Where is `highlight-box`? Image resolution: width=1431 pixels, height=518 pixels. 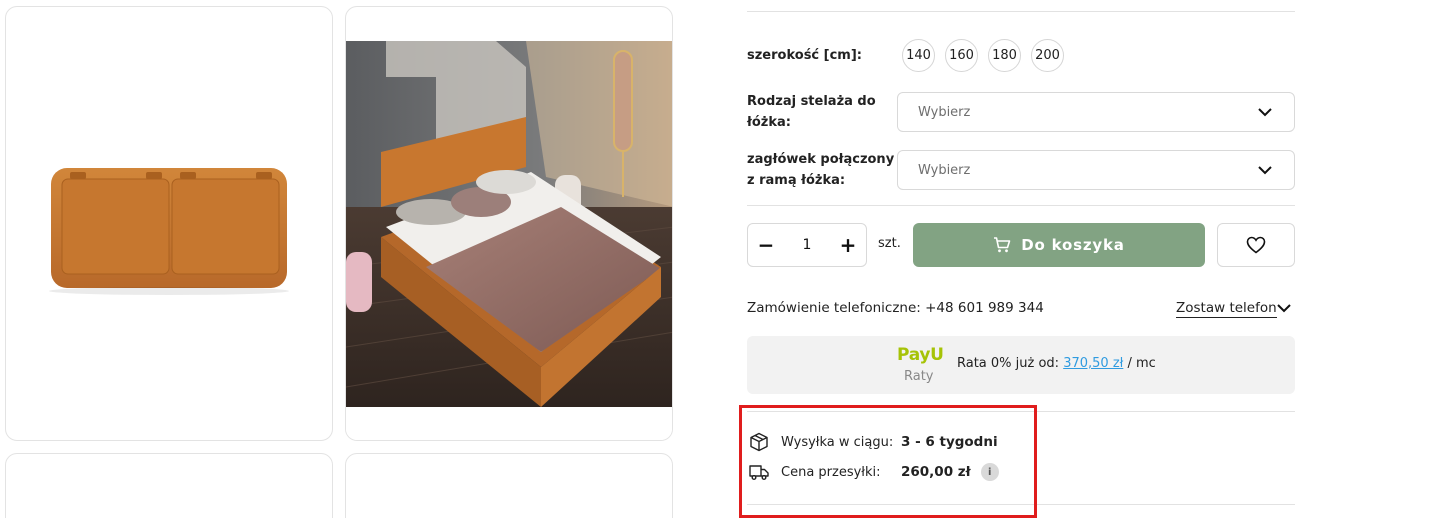 highlight-box is located at coordinates (888, 461).